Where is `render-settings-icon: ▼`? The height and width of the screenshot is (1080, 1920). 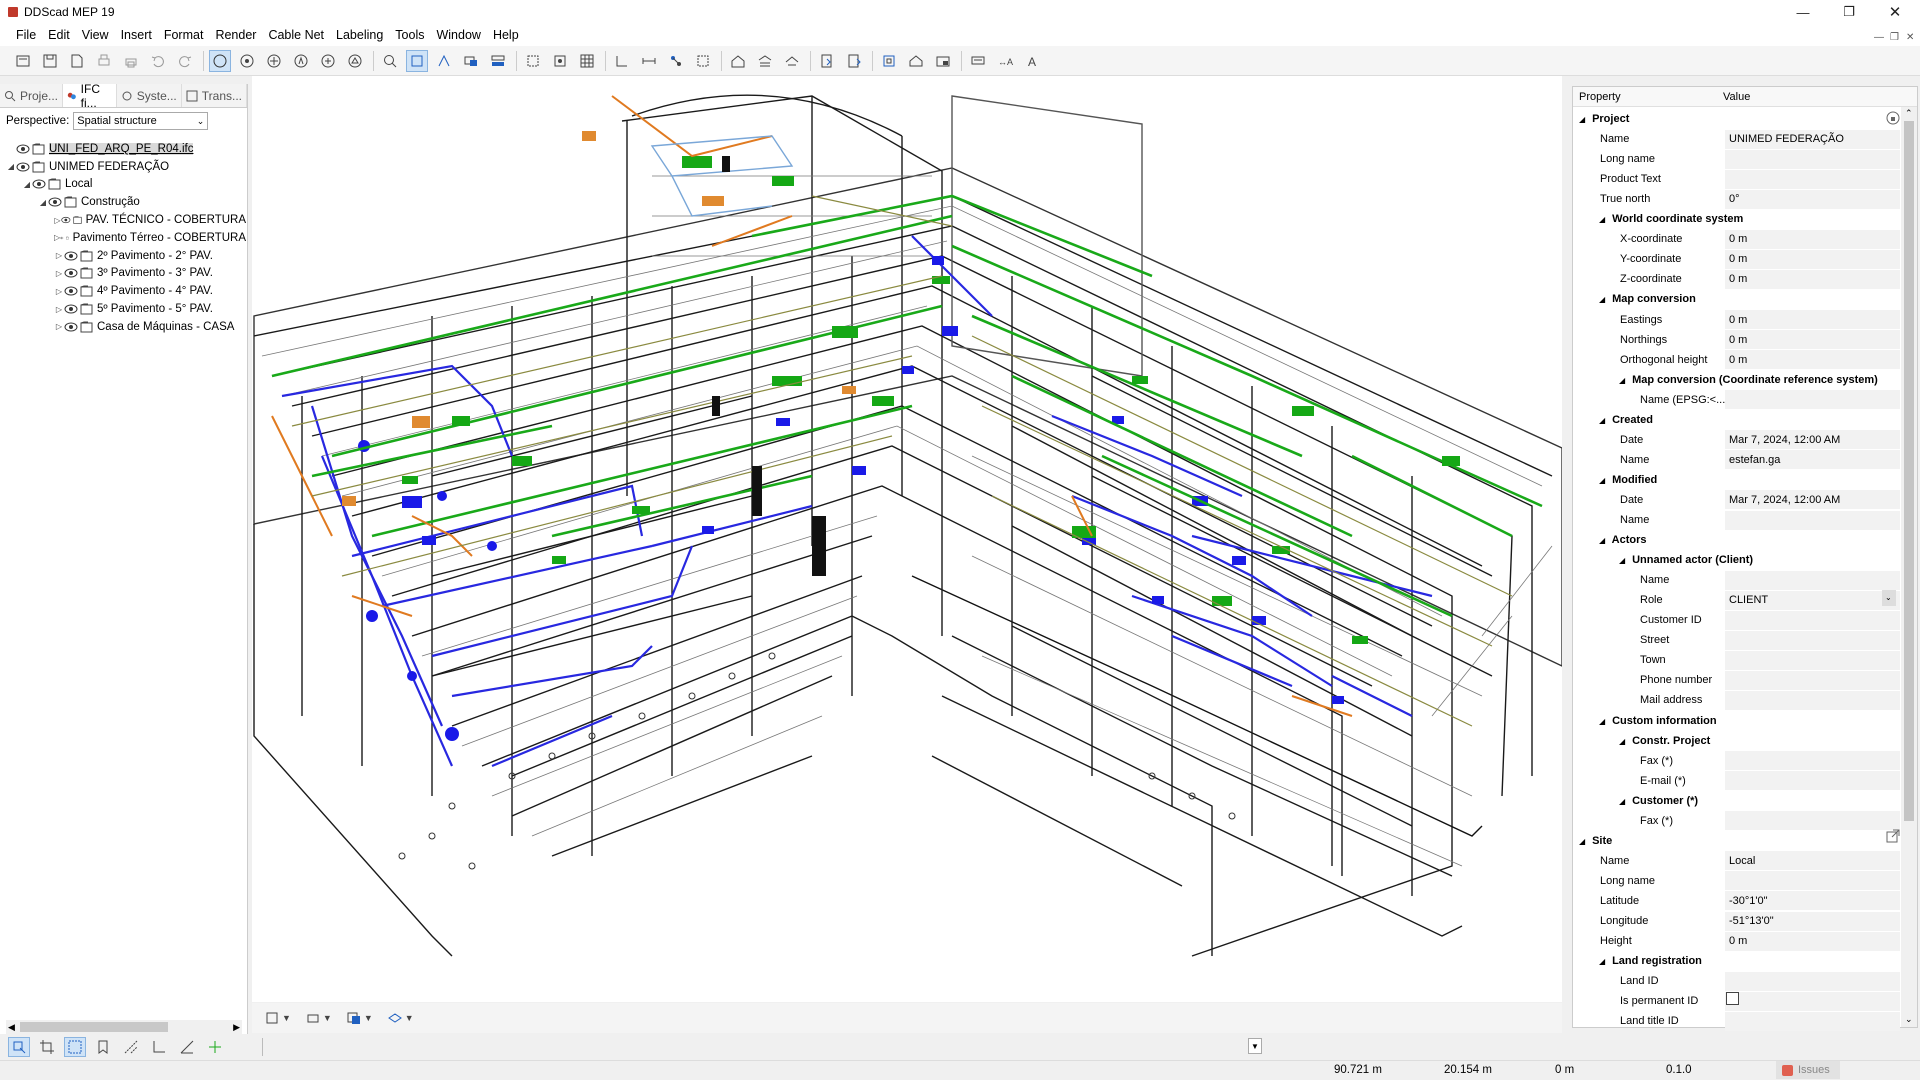
render-settings-icon: ▼ is located at coordinates (400, 1018).